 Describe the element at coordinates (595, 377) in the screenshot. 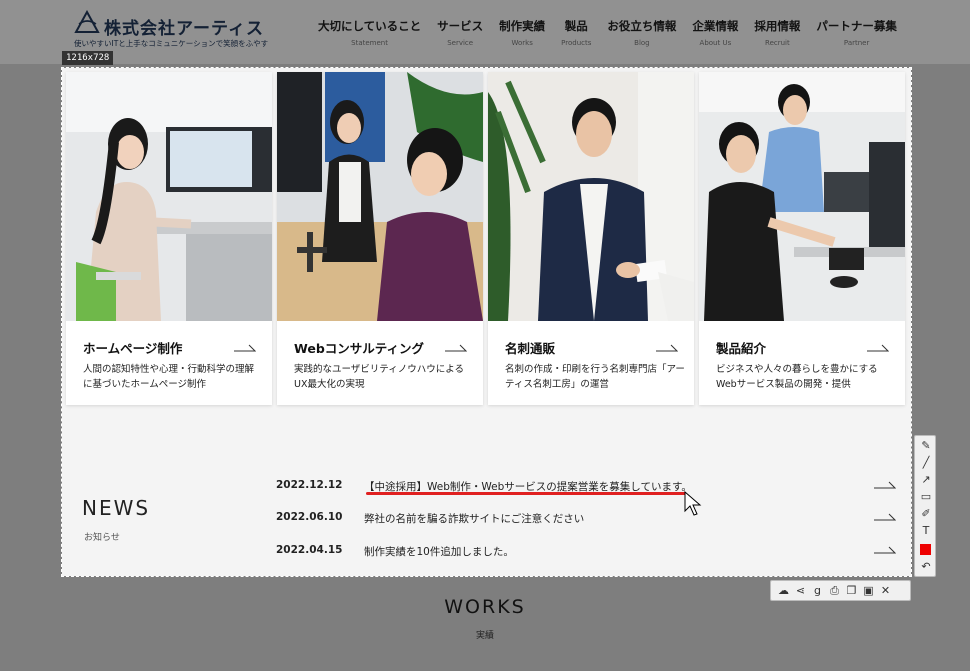

I see `card-description: 名刺の作成・印刷を行う名刺専門店「アーティス名刺工房」の運営` at that location.